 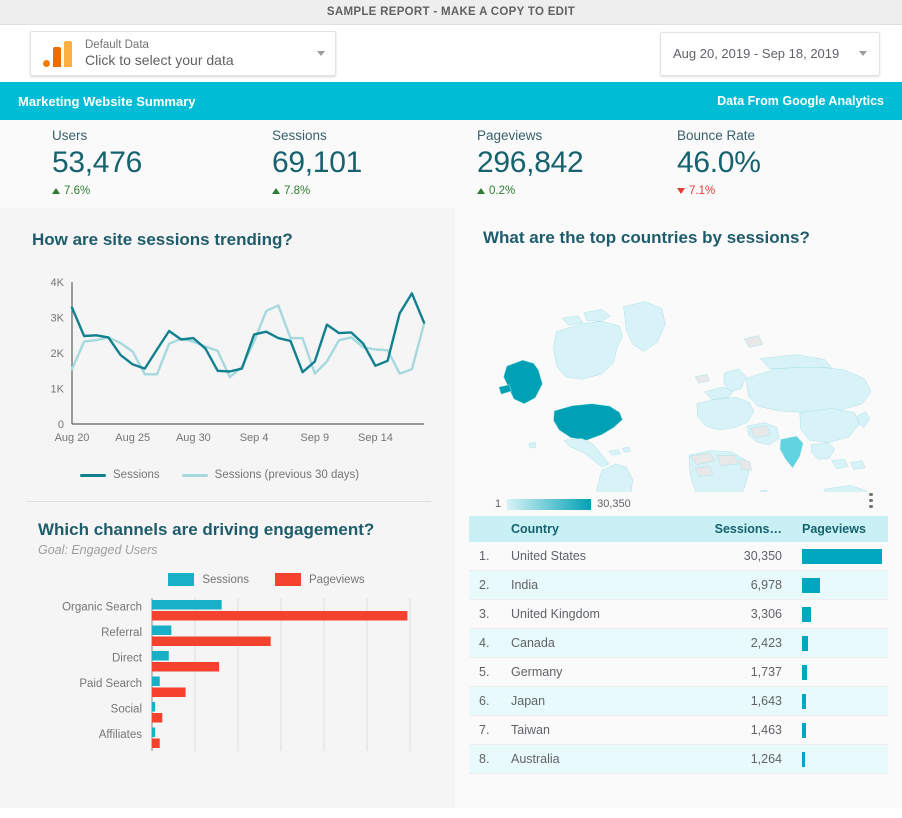 I want to click on scorecard-delta-value: 0.2%, so click(x=502, y=190).